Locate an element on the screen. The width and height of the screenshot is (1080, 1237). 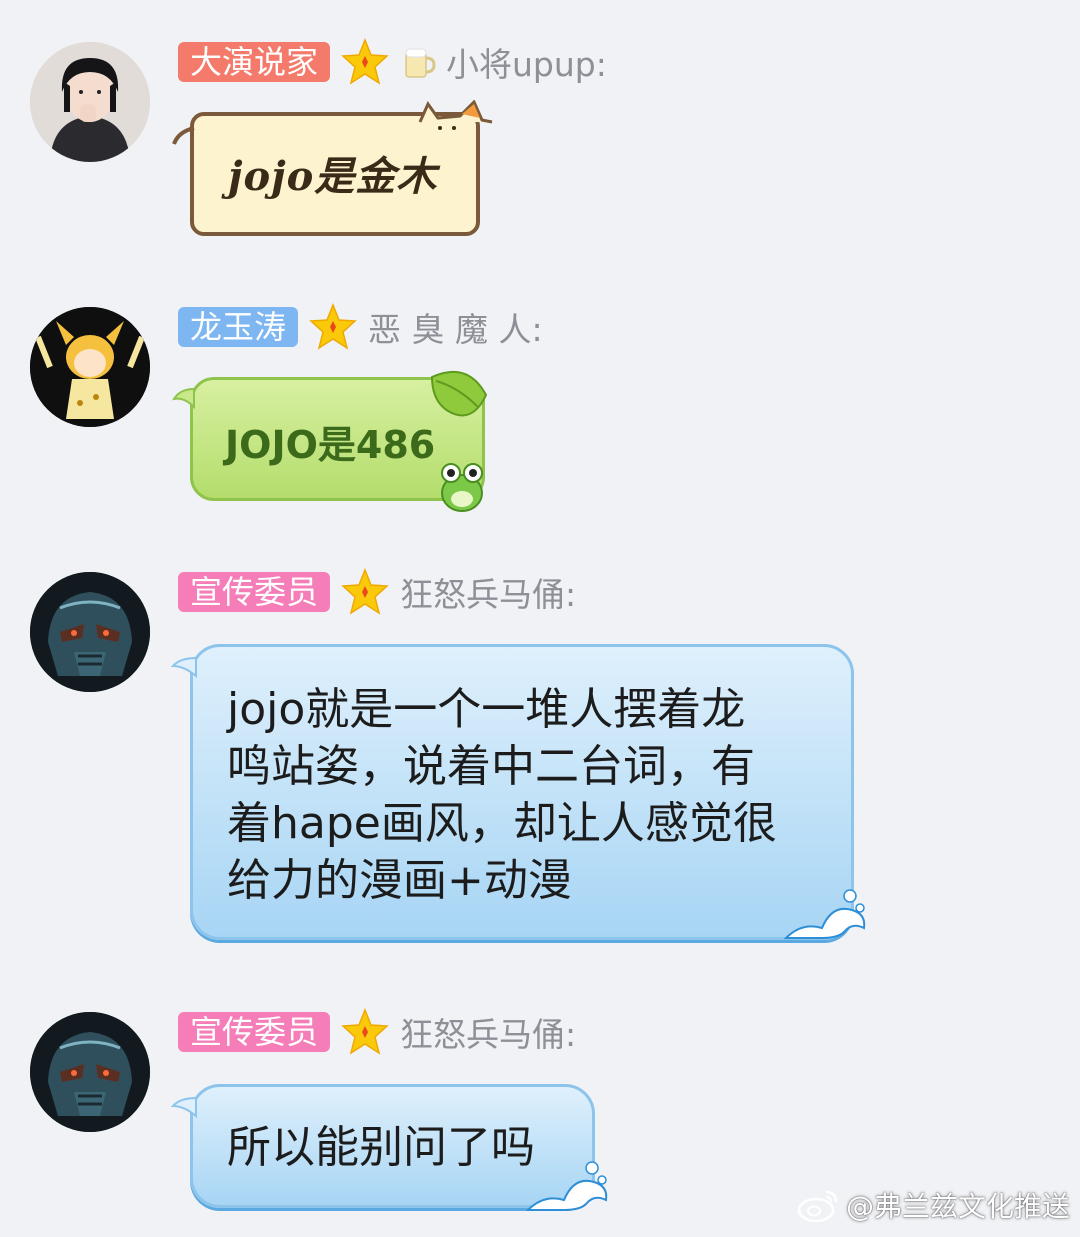
watermark-text: @弗兰兹文化推送 is located at coordinates (957, 1206).